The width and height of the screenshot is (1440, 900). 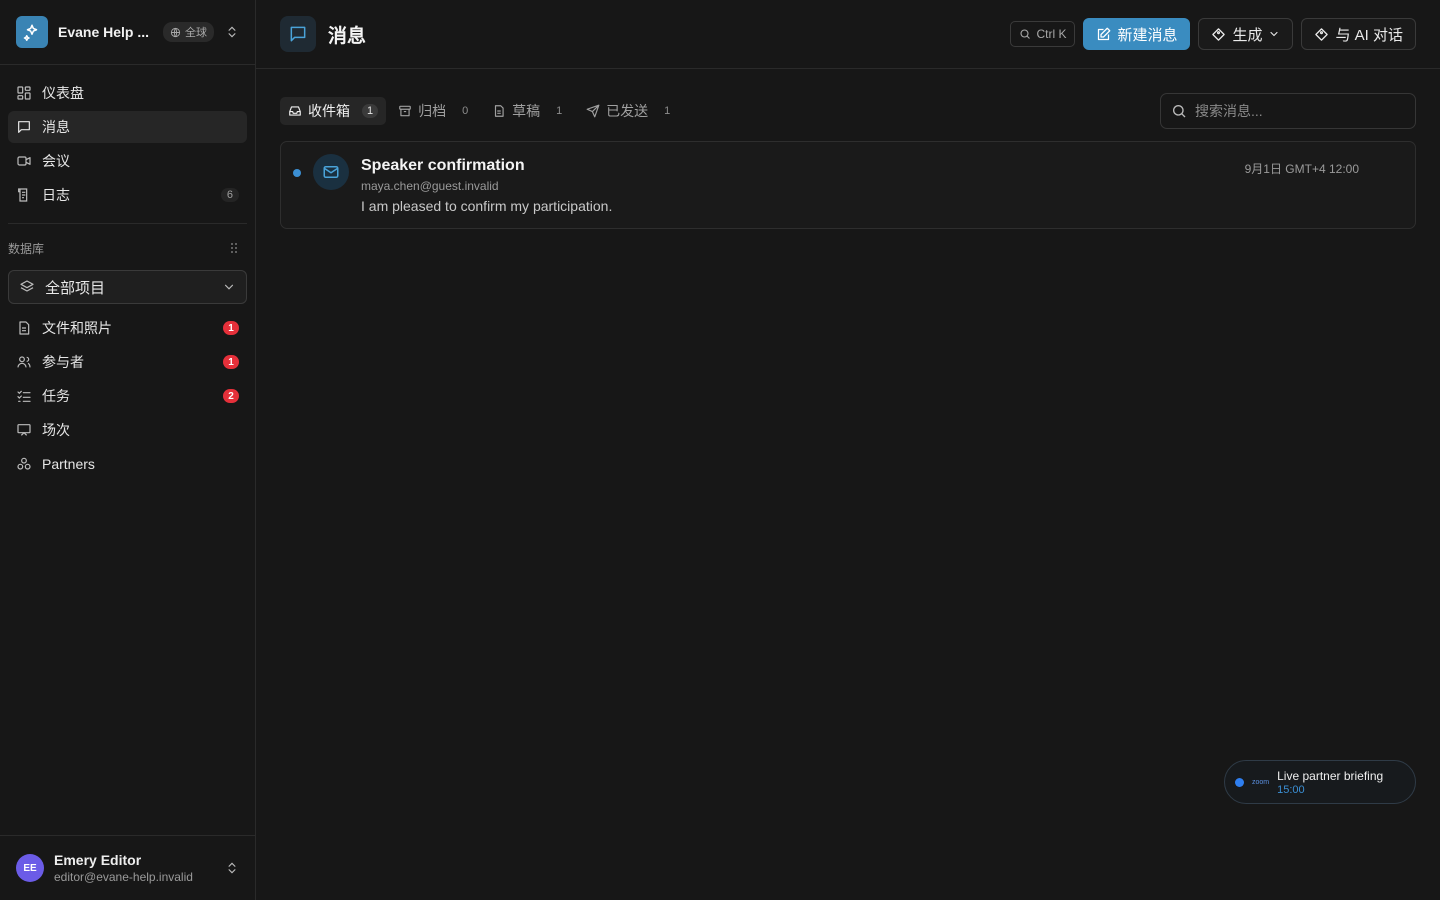 I want to click on search-icon, so click(x=1025, y=34).